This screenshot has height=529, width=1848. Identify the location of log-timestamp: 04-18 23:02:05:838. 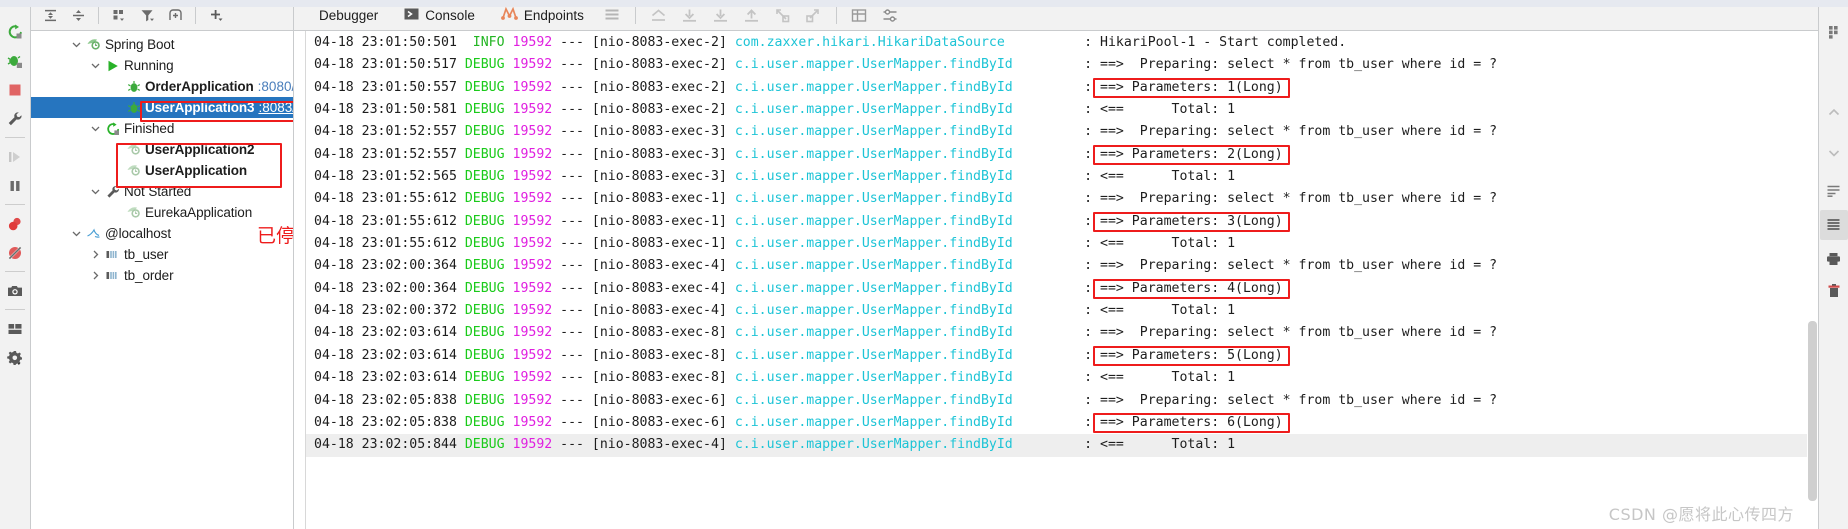
(389, 422).